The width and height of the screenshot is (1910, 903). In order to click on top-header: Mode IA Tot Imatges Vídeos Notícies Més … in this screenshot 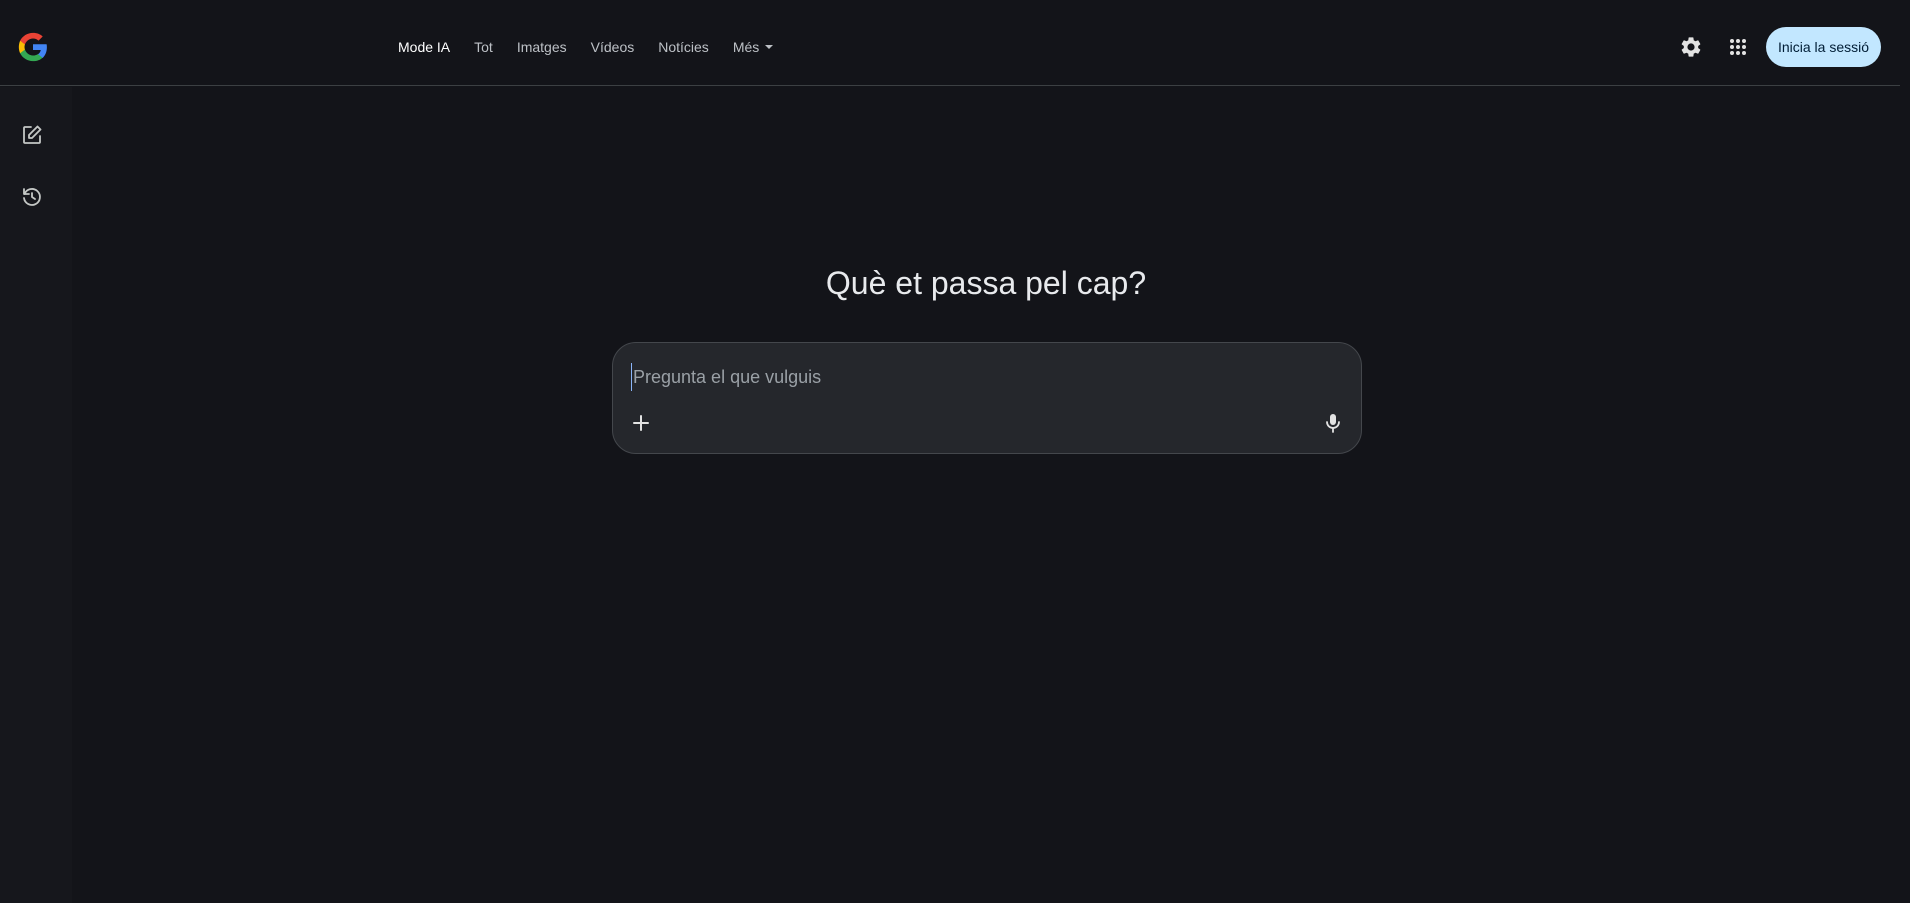, I will do `click(950, 43)`.